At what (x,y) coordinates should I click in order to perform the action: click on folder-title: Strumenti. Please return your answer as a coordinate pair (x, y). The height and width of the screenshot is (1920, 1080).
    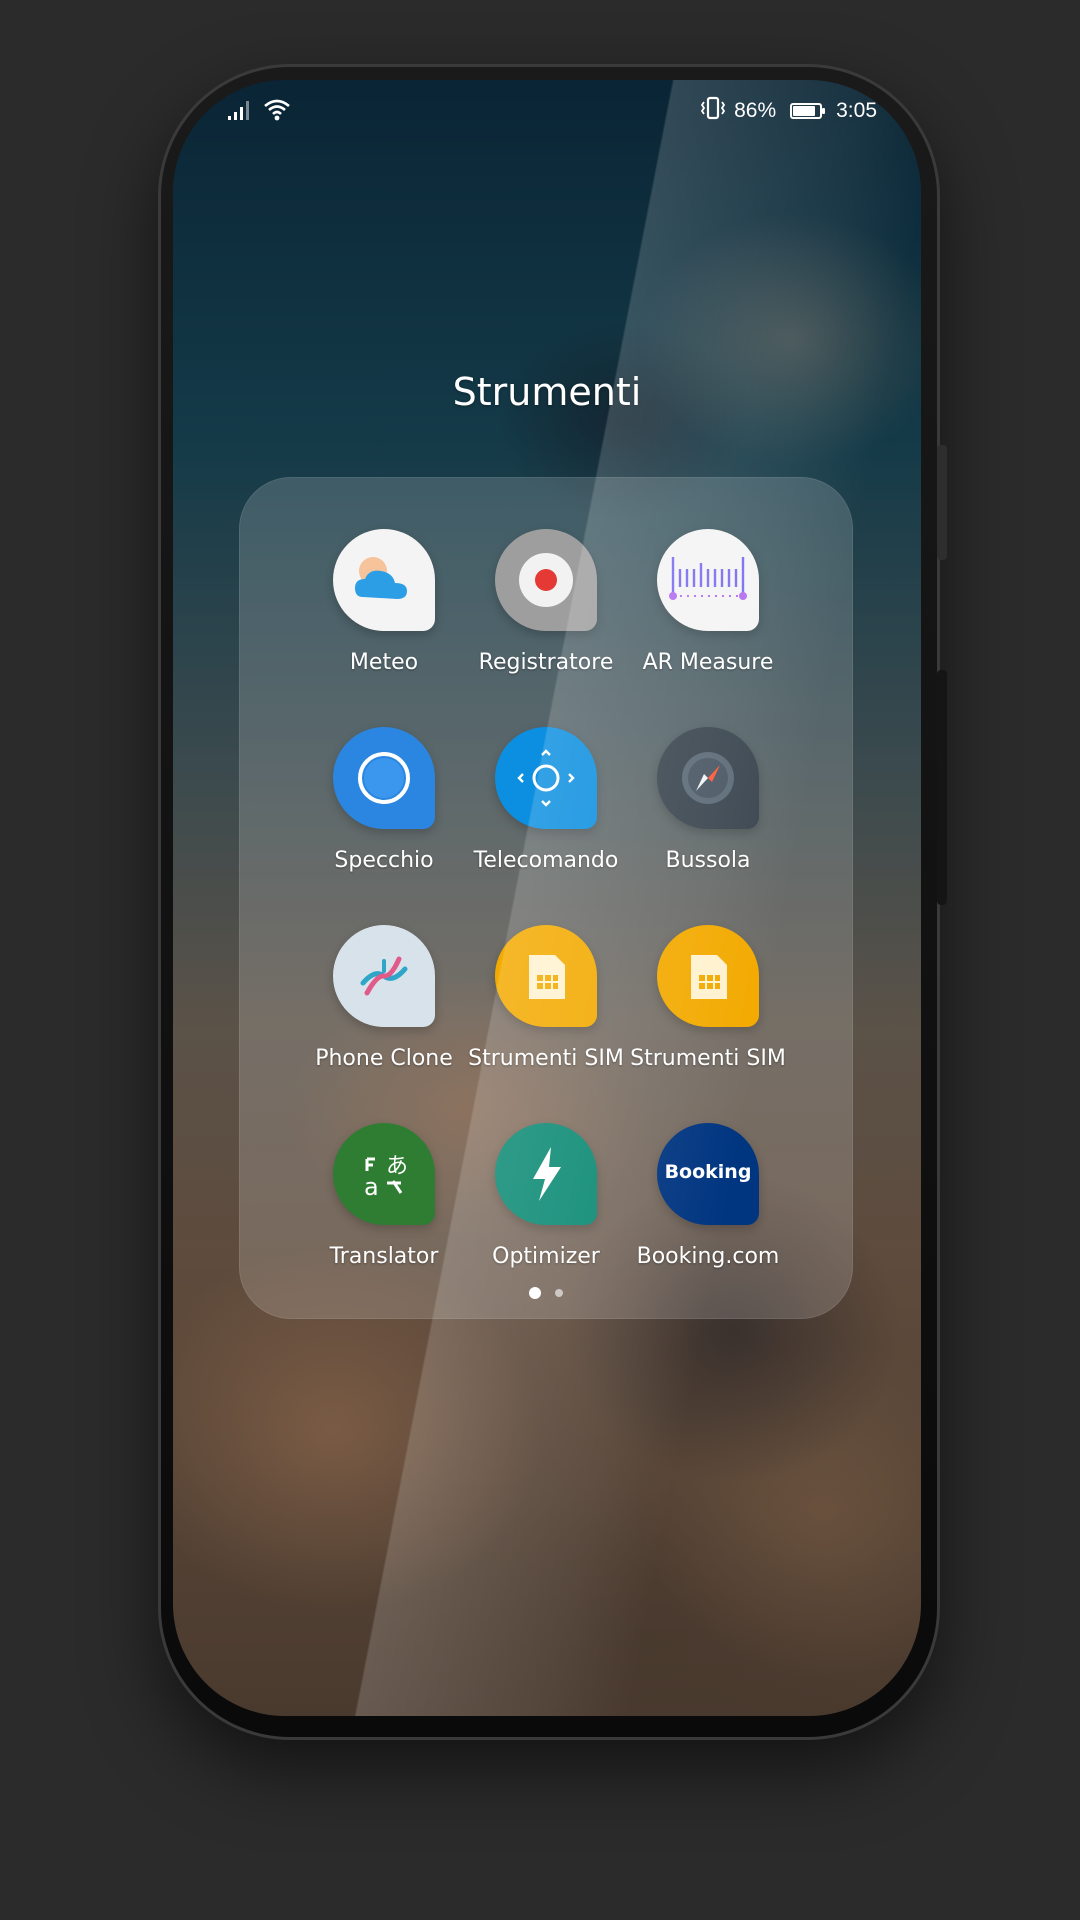
    Looking at the image, I should click on (547, 392).